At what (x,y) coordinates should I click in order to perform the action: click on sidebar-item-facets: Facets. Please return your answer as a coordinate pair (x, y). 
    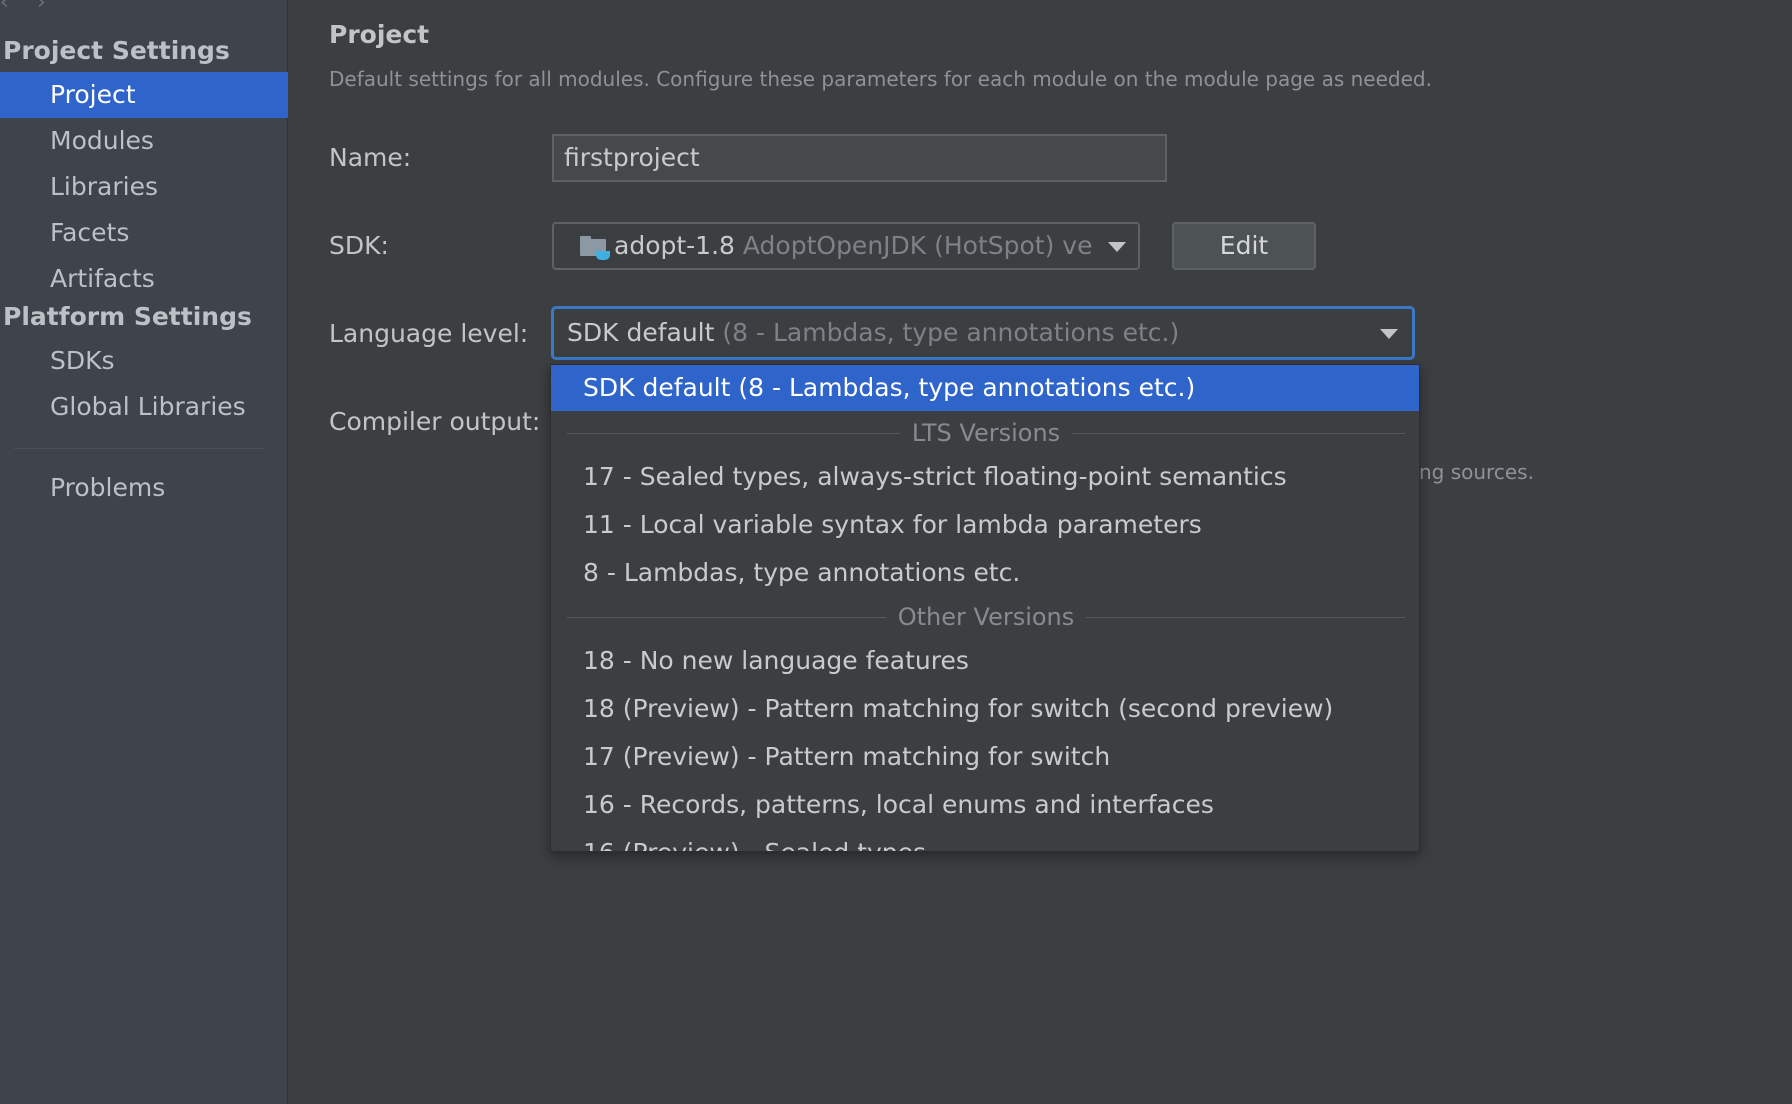
    Looking at the image, I should click on (144, 233).